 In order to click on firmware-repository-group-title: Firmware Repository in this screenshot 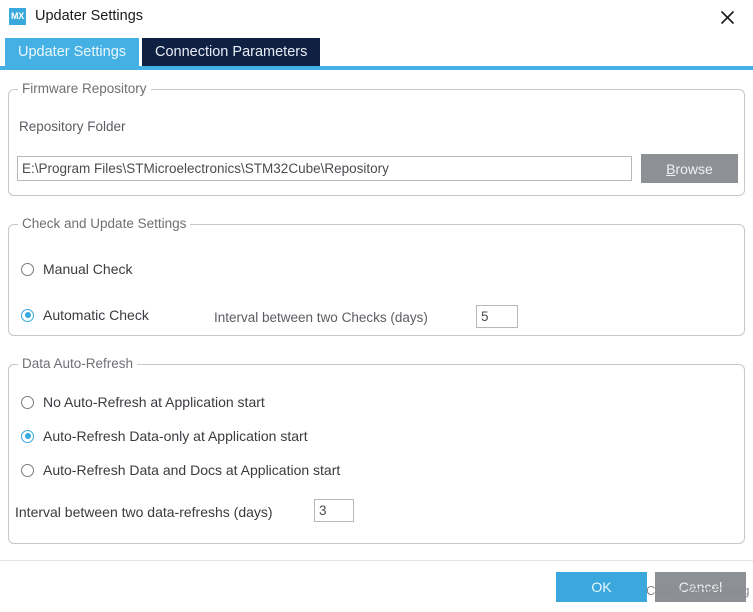, I will do `click(84, 88)`.